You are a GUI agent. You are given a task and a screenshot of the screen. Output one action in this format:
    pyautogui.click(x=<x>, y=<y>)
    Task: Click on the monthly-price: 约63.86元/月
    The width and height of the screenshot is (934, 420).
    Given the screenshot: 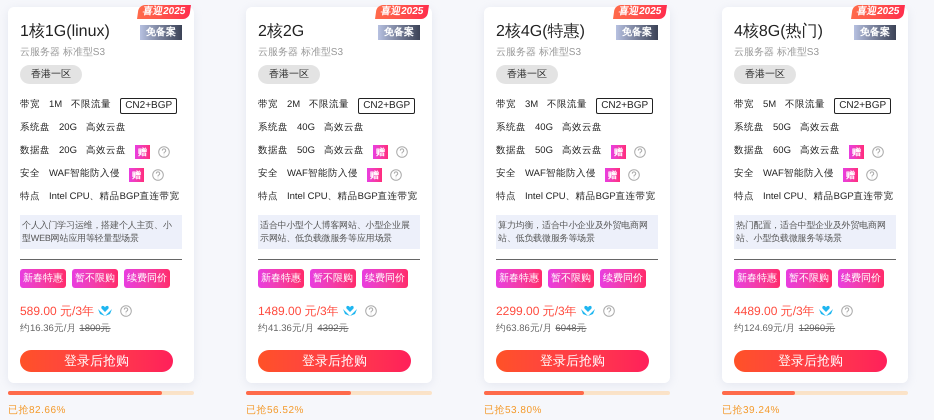 What is the action you would take?
    pyautogui.click(x=524, y=329)
    